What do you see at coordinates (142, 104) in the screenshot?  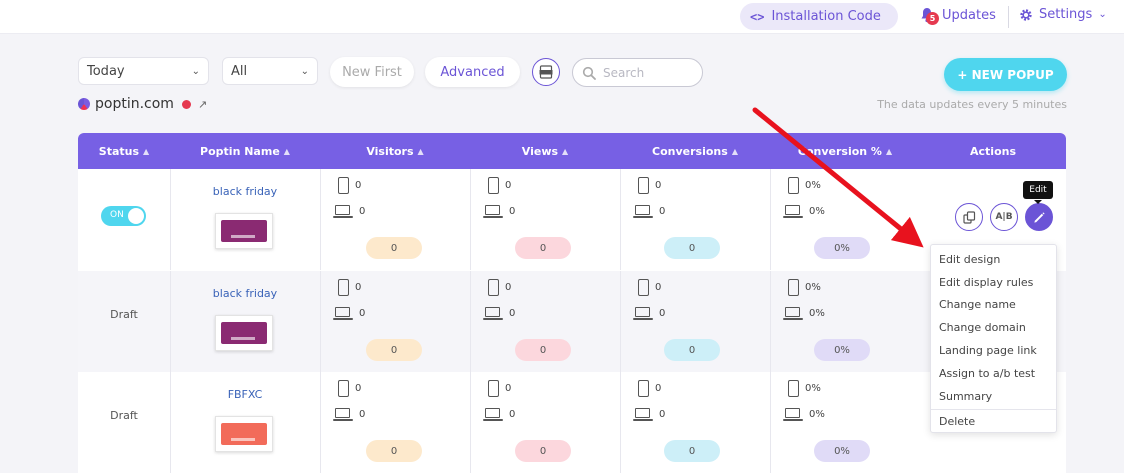 I see `site-domain: poptin.com ↗` at bounding box center [142, 104].